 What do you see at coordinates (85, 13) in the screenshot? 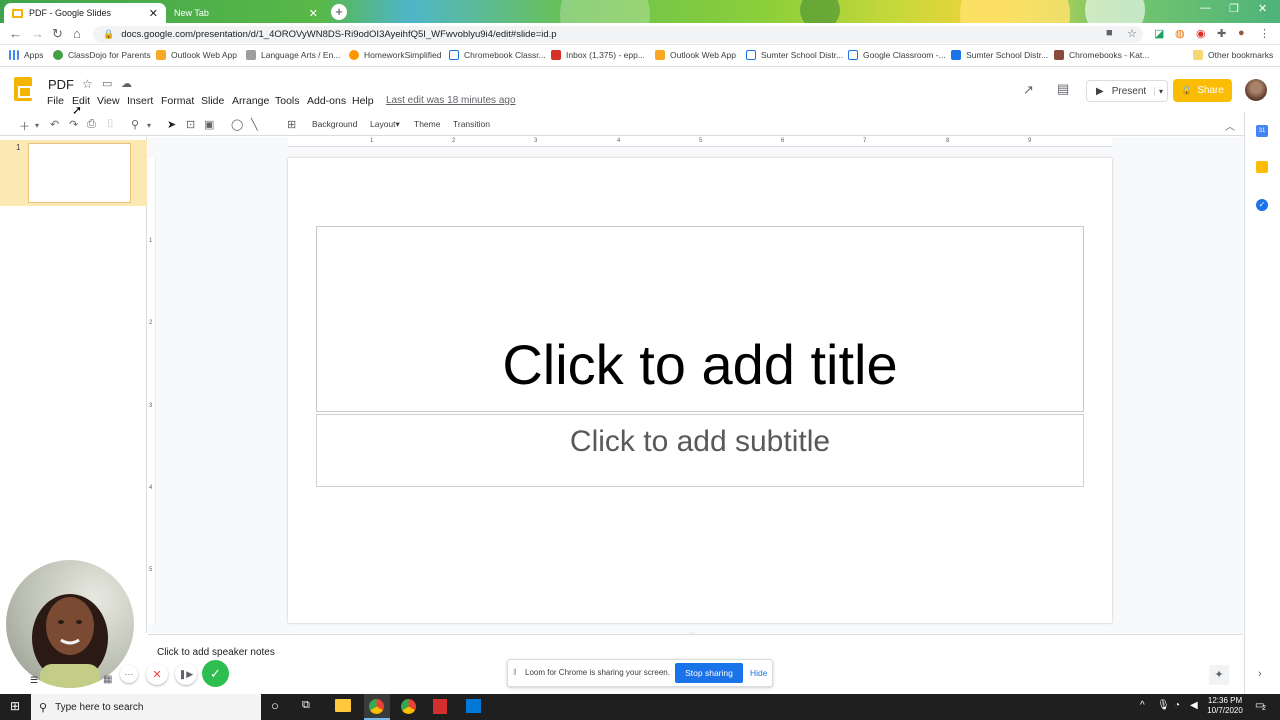
I see `tab-google-slides: PDF - Google Slides ✕` at bounding box center [85, 13].